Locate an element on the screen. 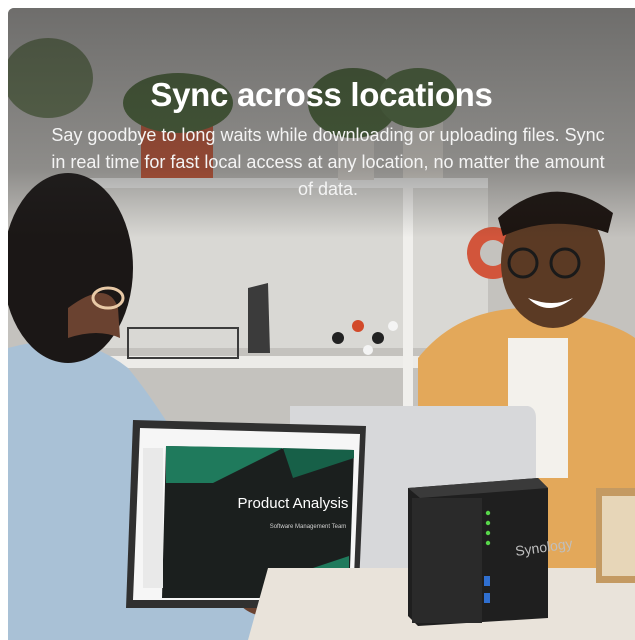  slide-subtitle: Software Management Team is located at coordinates (308, 527).